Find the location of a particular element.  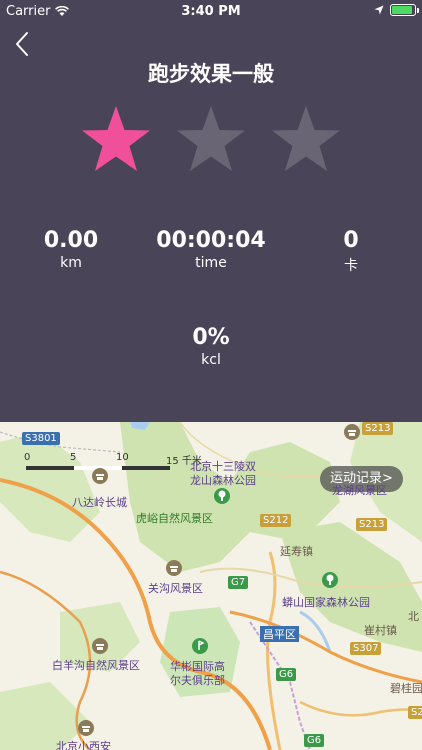

status-time: 3:40 PM is located at coordinates (211, 11).